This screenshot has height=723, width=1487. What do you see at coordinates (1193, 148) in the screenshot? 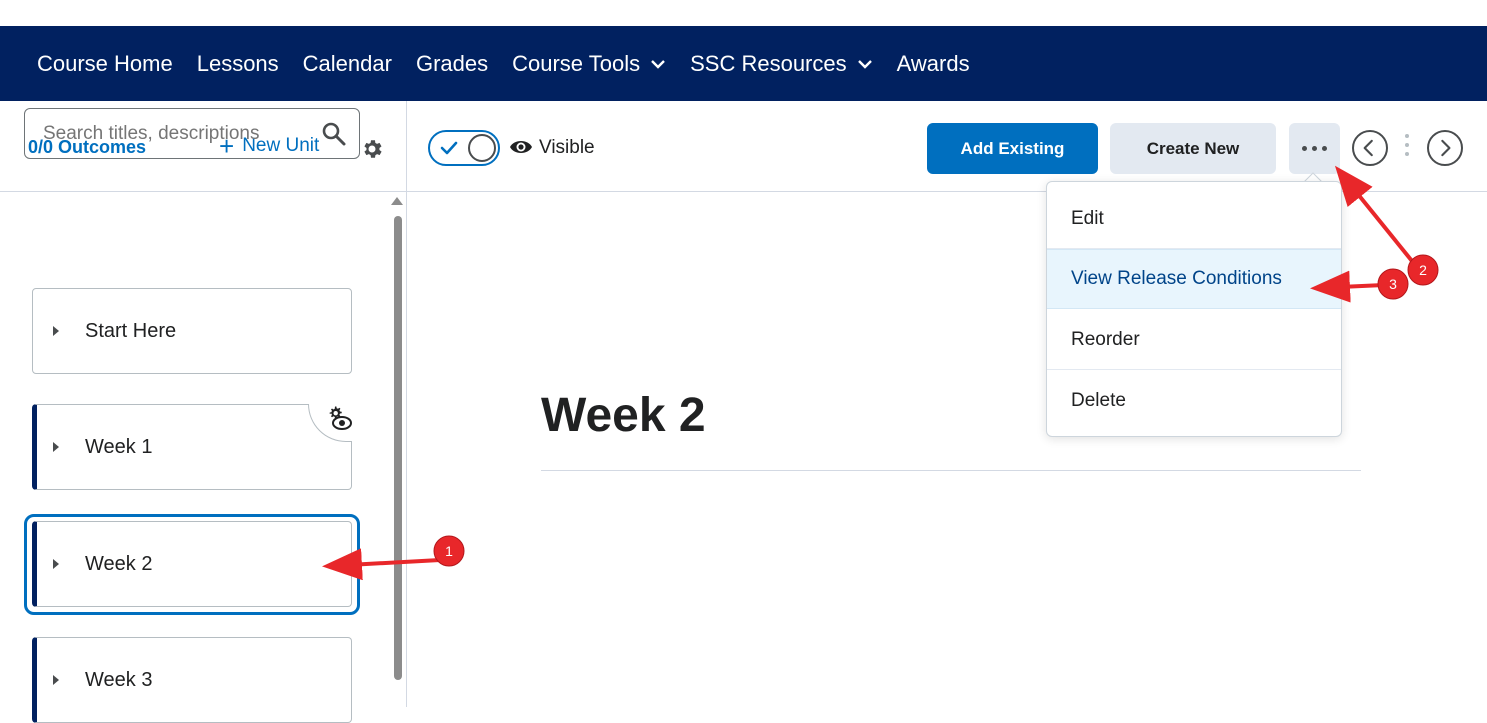
I see `create-new-button: Create New` at bounding box center [1193, 148].